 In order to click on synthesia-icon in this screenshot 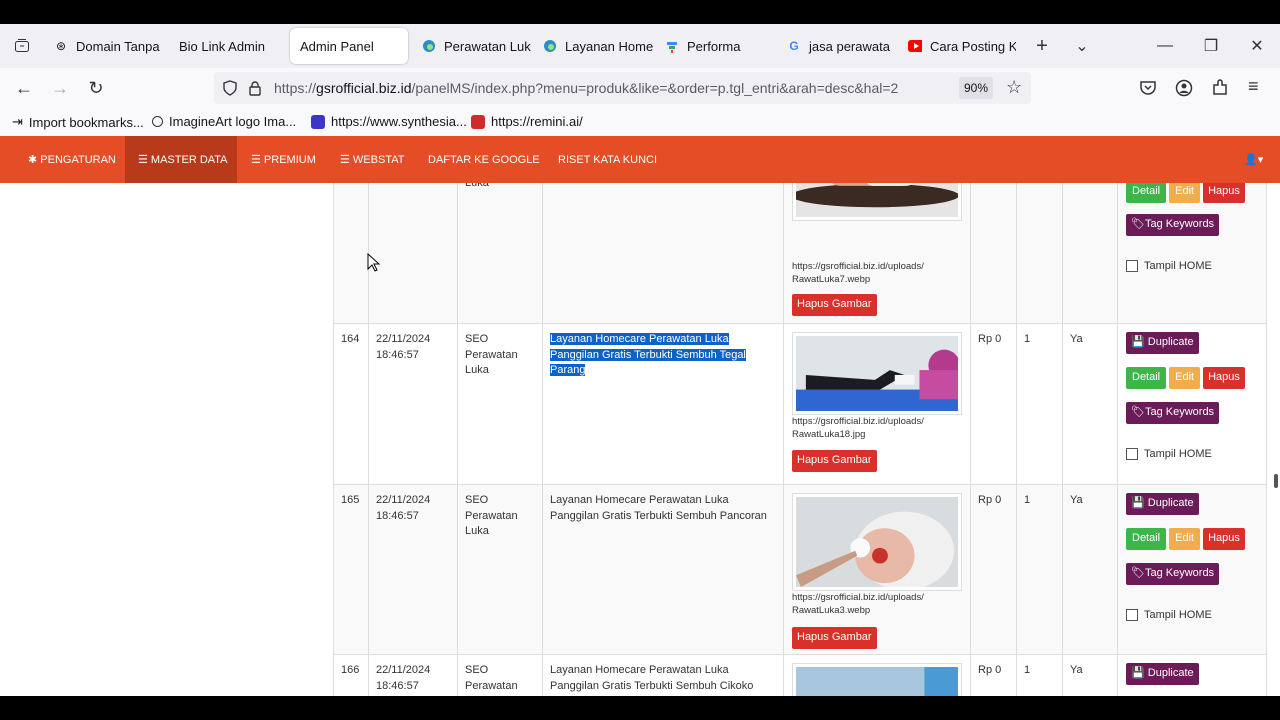, I will do `click(318, 121)`.